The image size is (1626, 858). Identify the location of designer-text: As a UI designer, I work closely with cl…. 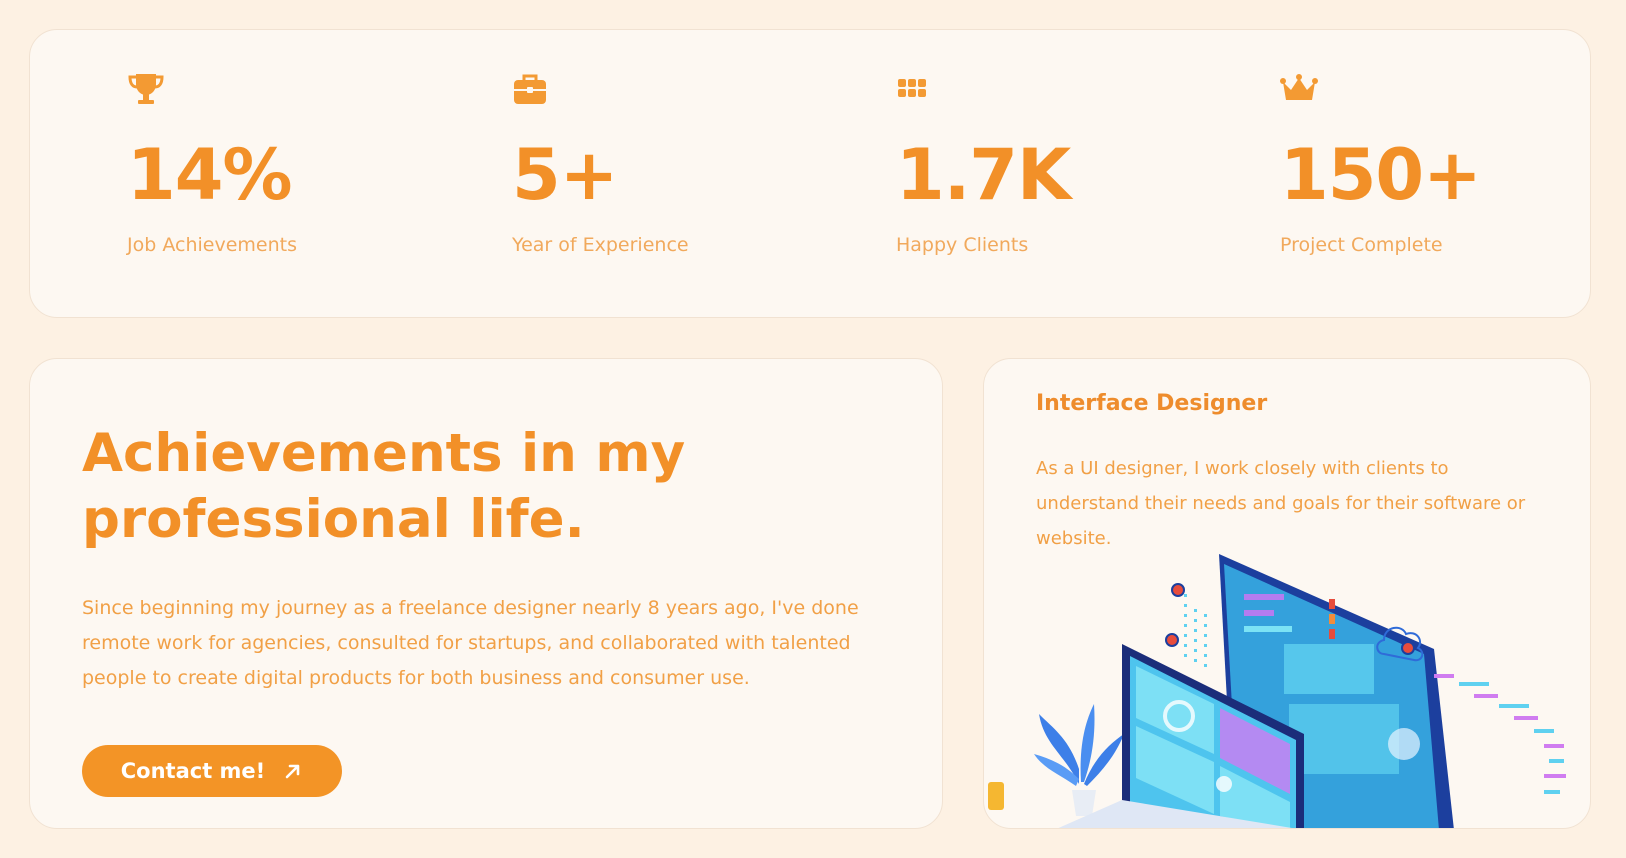
(1281, 503).